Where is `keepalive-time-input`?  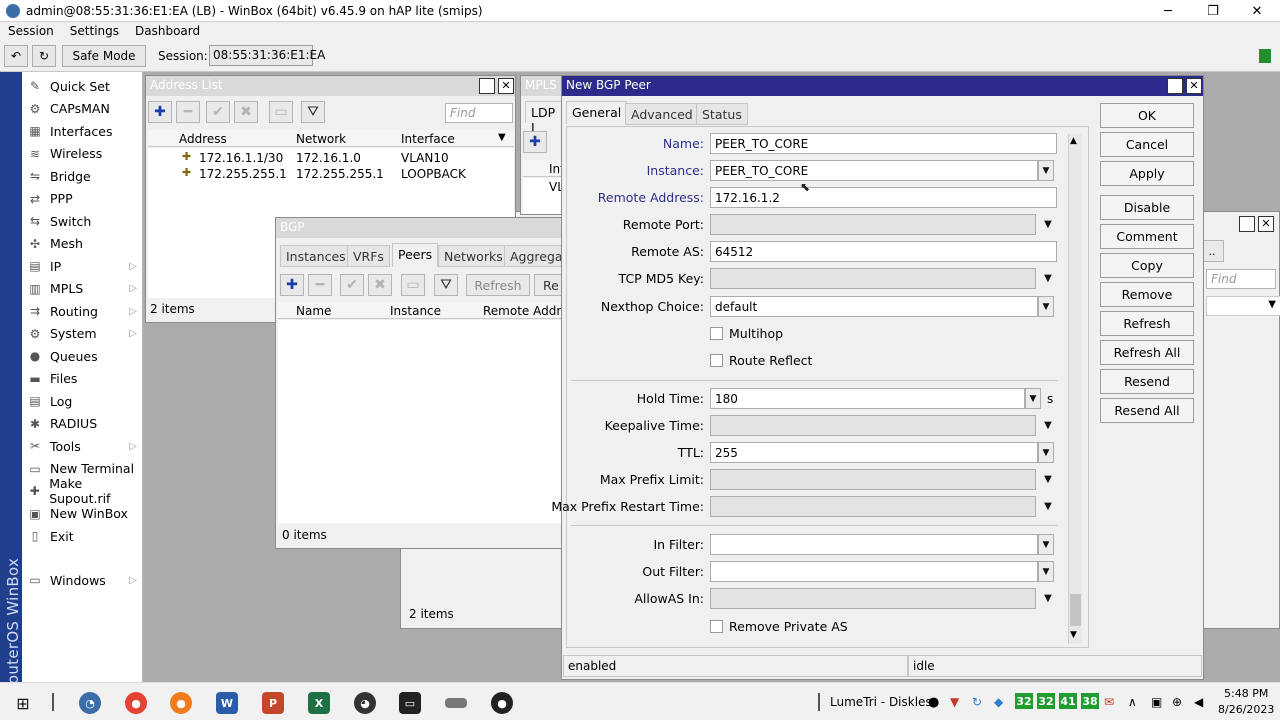
keepalive-time-input is located at coordinates (873, 425).